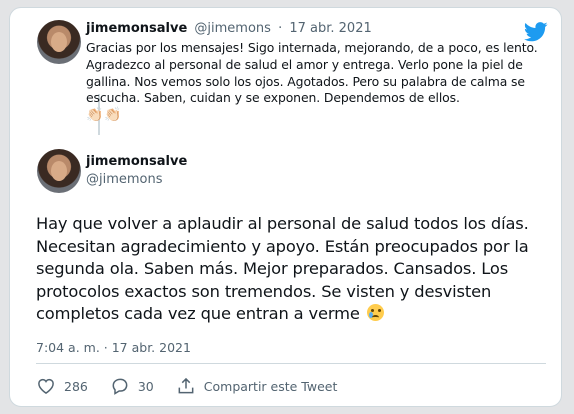  Describe the element at coordinates (104, 115) in the screenshot. I see `clapping-hands-emoji: 👏🏻👏🏻` at that location.